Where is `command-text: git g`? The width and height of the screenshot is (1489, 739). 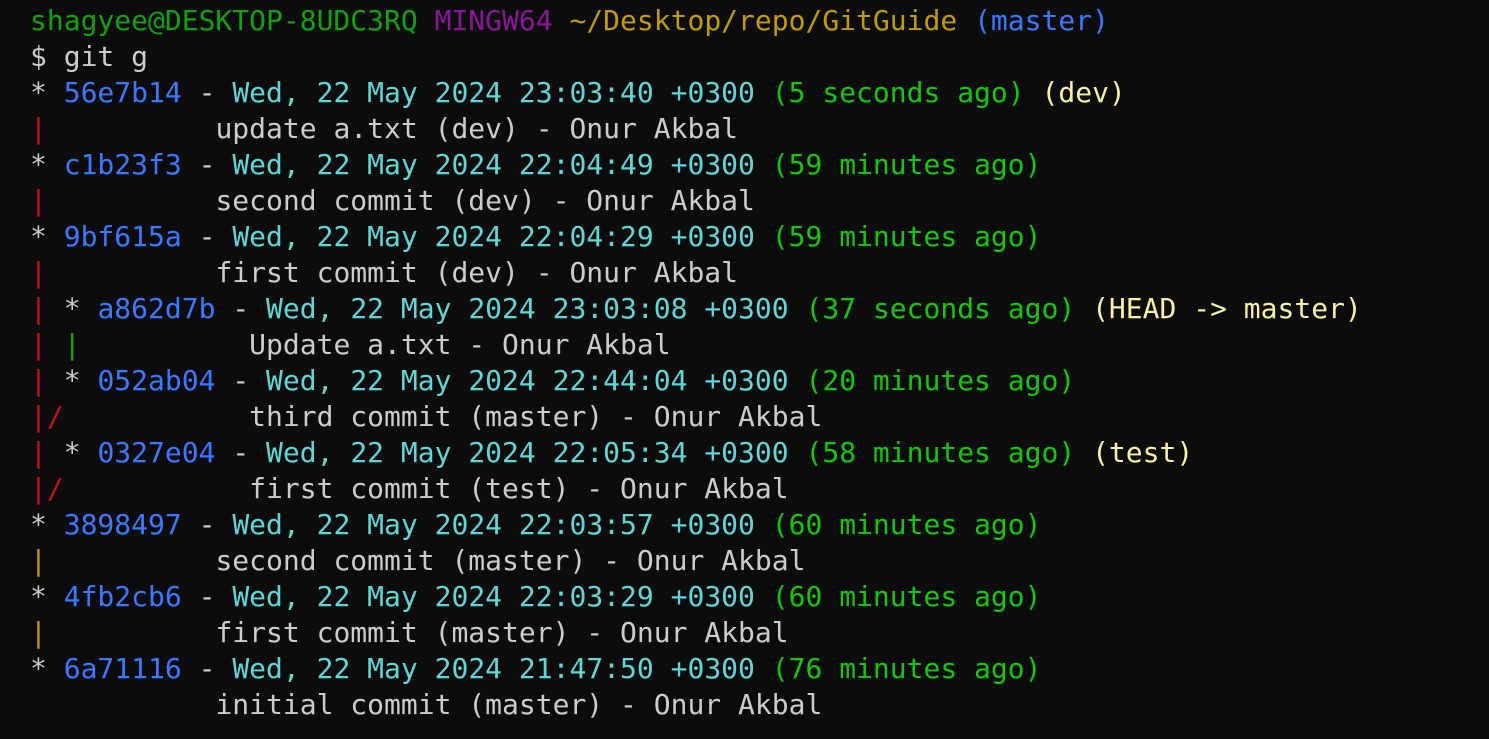 command-text: git g is located at coordinates (106, 56).